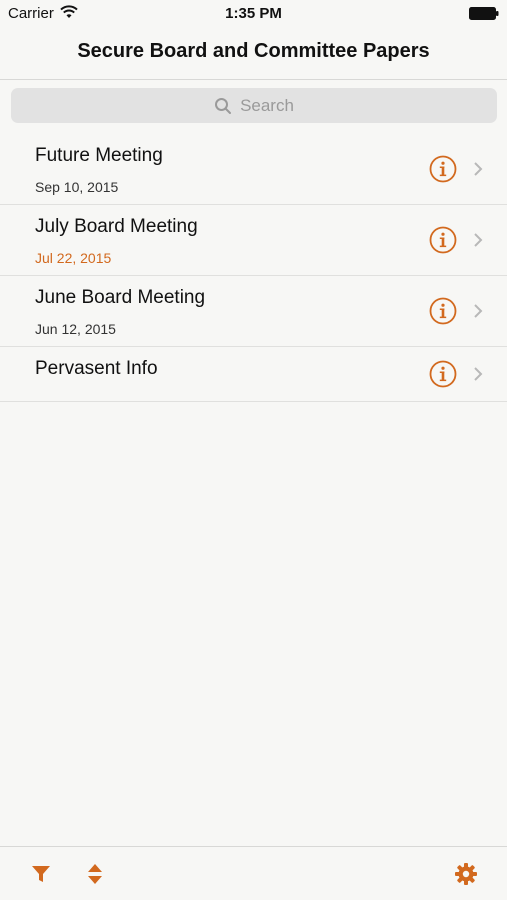  Describe the element at coordinates (223, 105) in the screenshot. I see `search-icon` at that location.